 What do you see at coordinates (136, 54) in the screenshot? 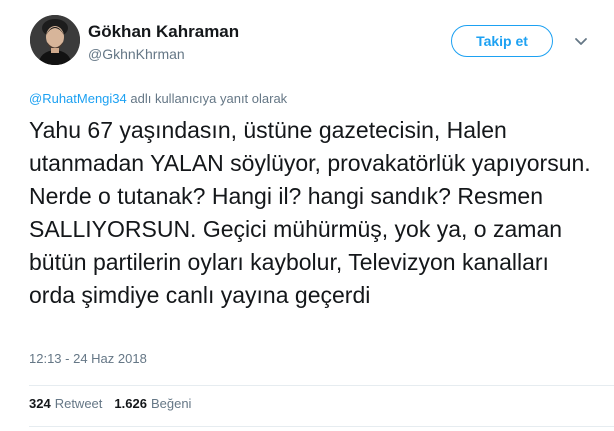
I see `author-handle: @GkhnKhrman` at bounding box center [136, 54].